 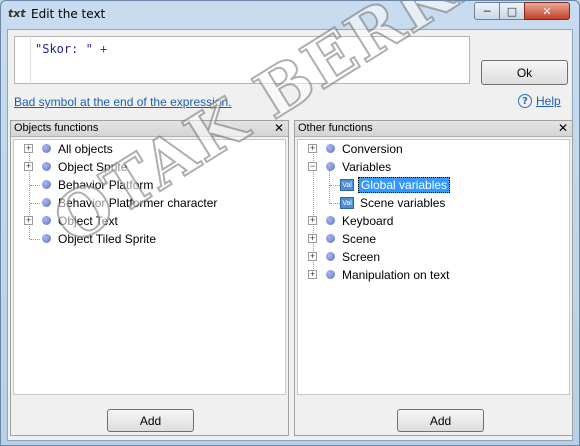 I want to click on expression-text: "Skor: " +, so click(x=71, y=49).